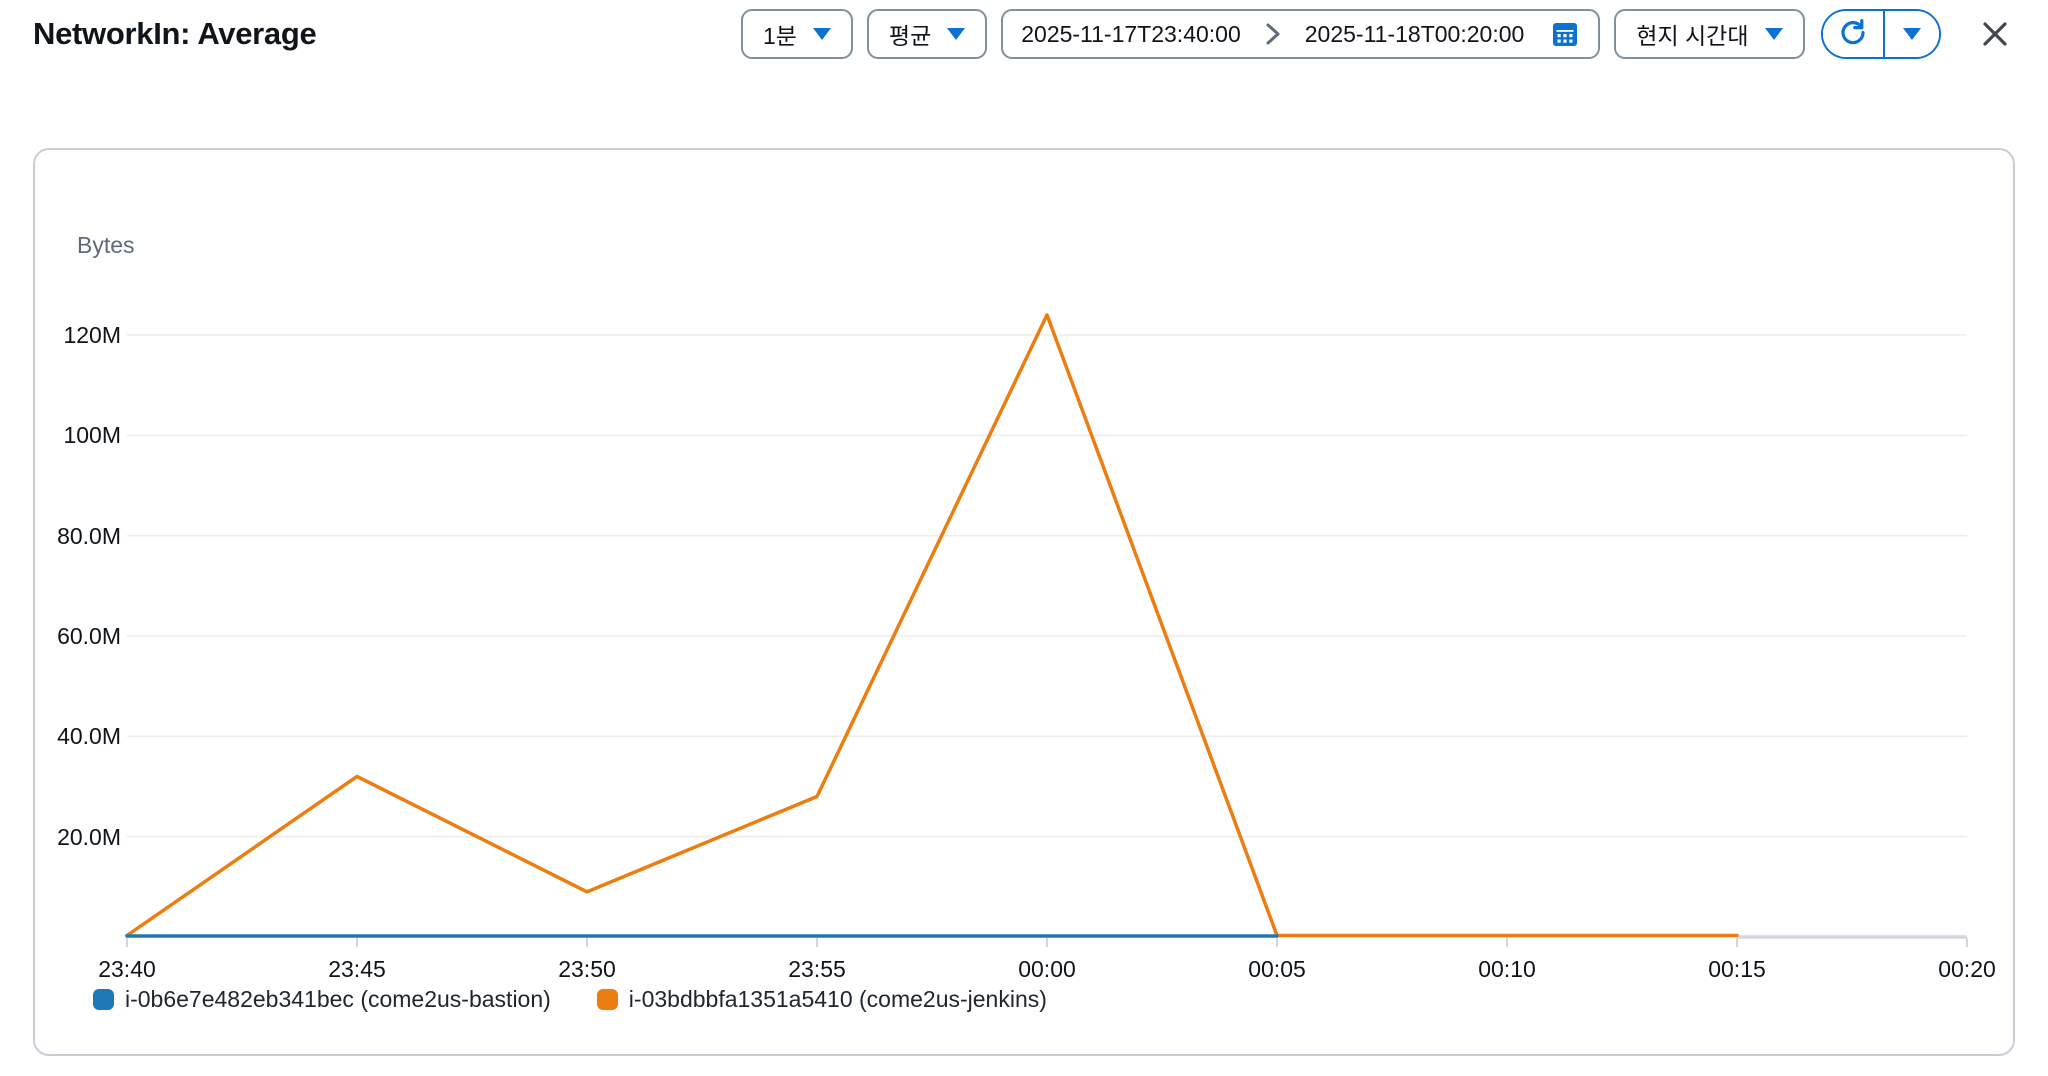 This screenshot has width=2048, height=1076. I want to click on refresh-options-button, so click(1912, 34).